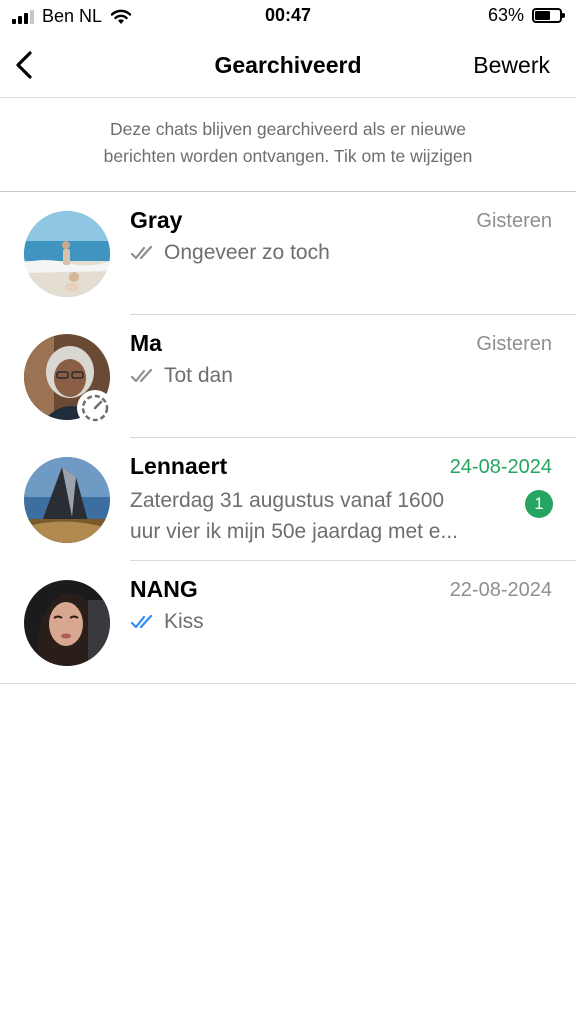 The image size is (576, 1024). What do you see at coordinates (500, 467) in the screenshot?
I see `chat-time: 24-08-2024` at bounding box center [500, 467].